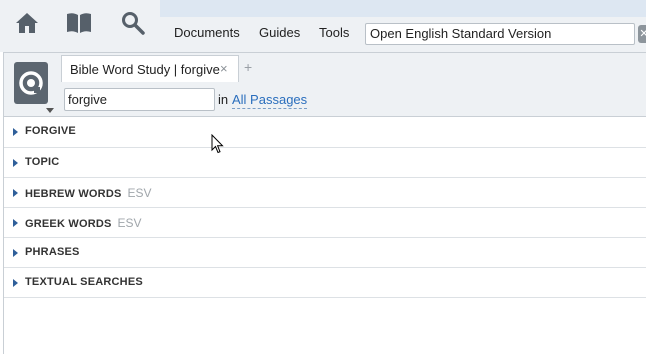 The height and width of the screenshot is (354, 646). I want to click on word-input: forgive, so click(139, 99).